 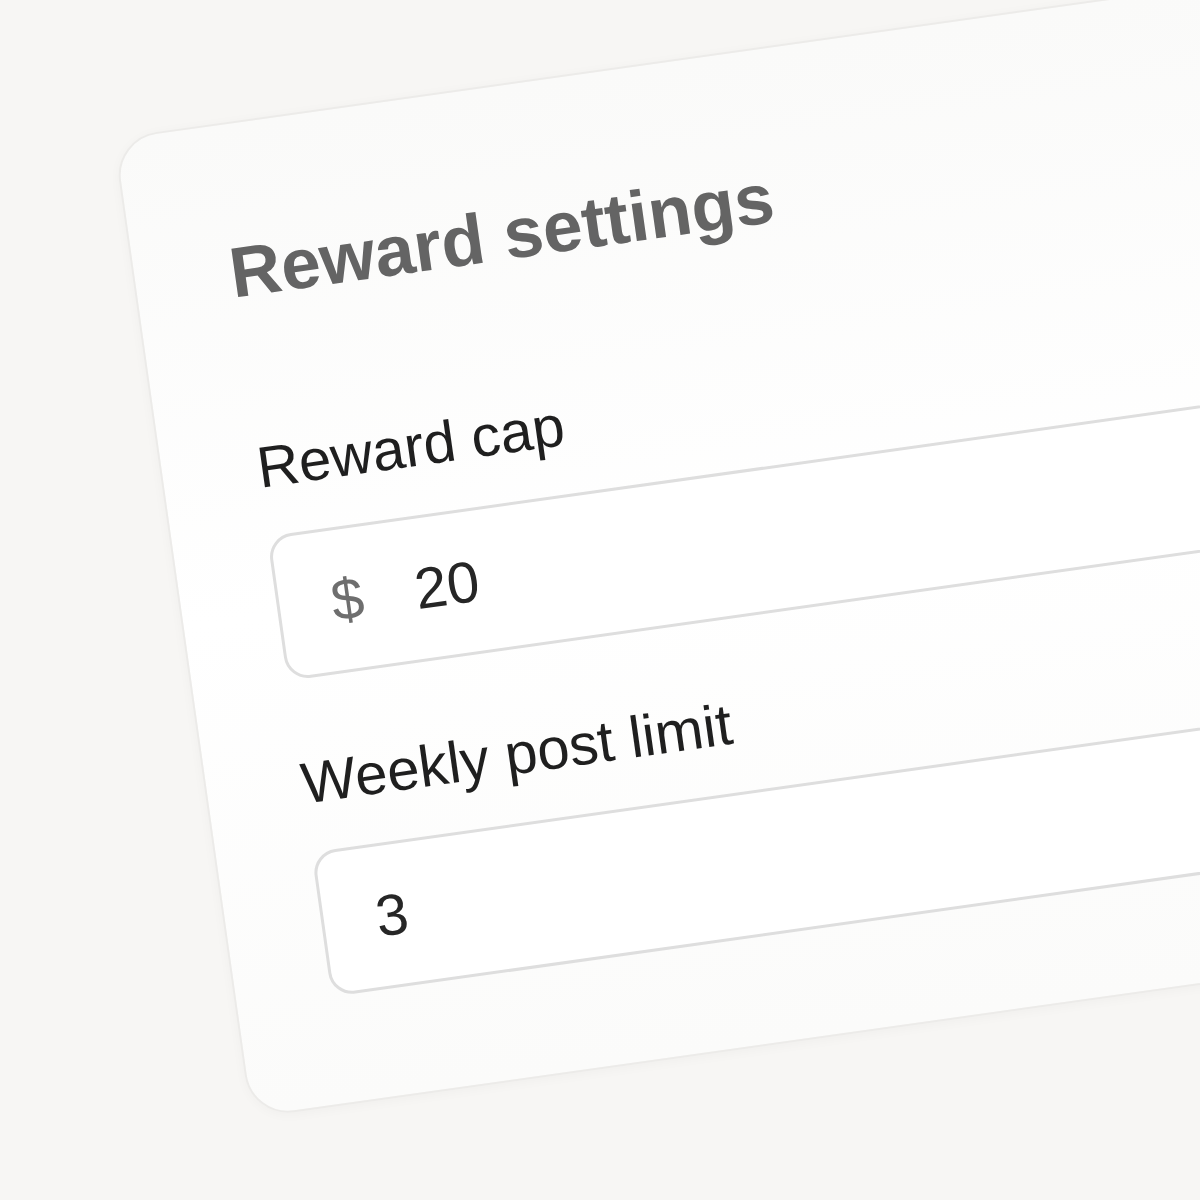 What do you see at coordinates (516, 753) in the screenshot?
I see `field-label: Weekly post limit` at bounding box center [516, 753].